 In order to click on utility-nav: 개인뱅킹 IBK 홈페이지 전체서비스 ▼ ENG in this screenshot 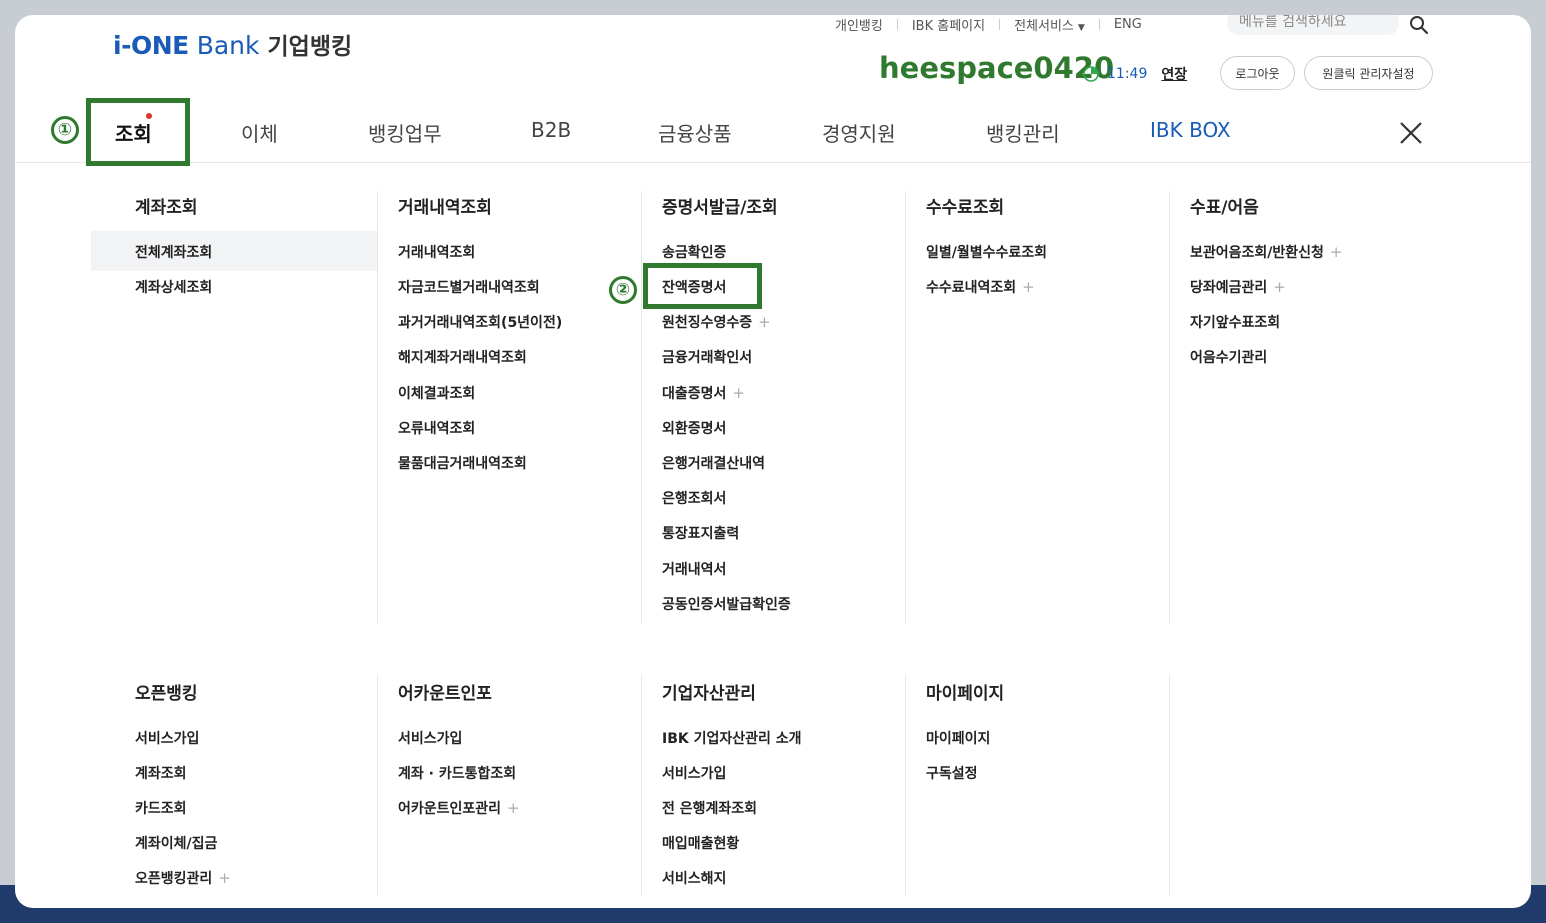, I will do `click(988, 24)`.